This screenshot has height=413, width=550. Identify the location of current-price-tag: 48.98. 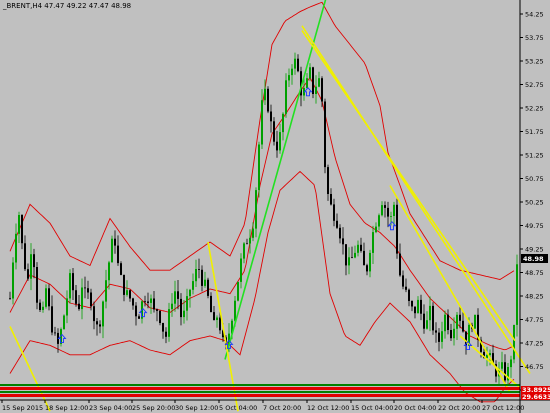
(534, 258).